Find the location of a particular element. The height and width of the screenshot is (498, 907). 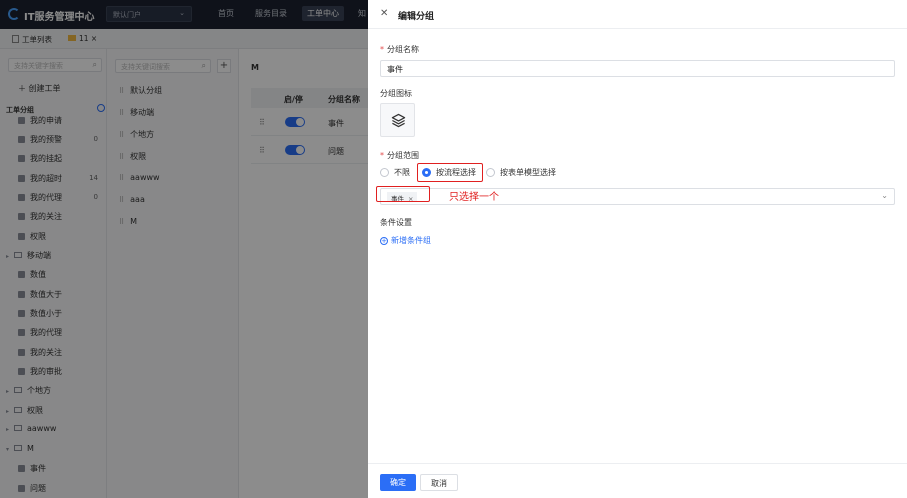

group-icon-picker is located at coordinates (397, 120).